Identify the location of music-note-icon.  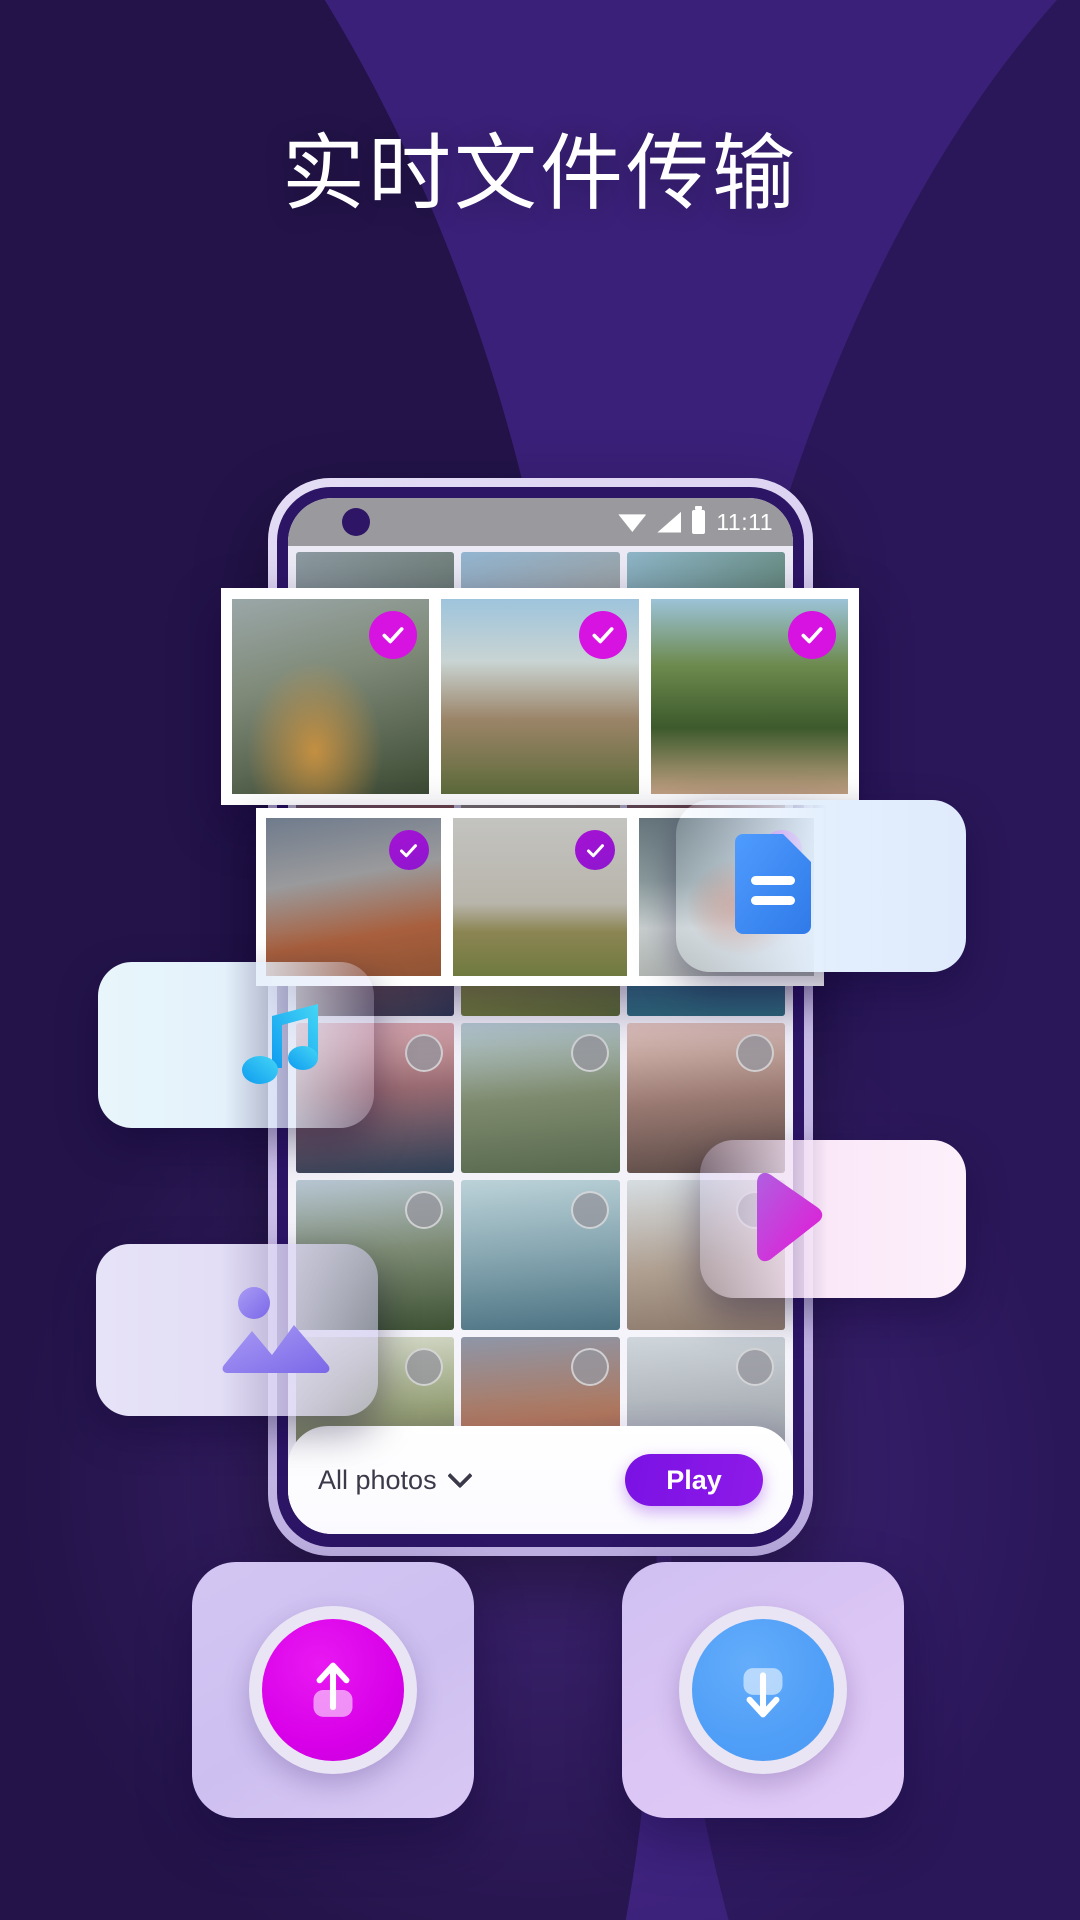
(279, 1045).